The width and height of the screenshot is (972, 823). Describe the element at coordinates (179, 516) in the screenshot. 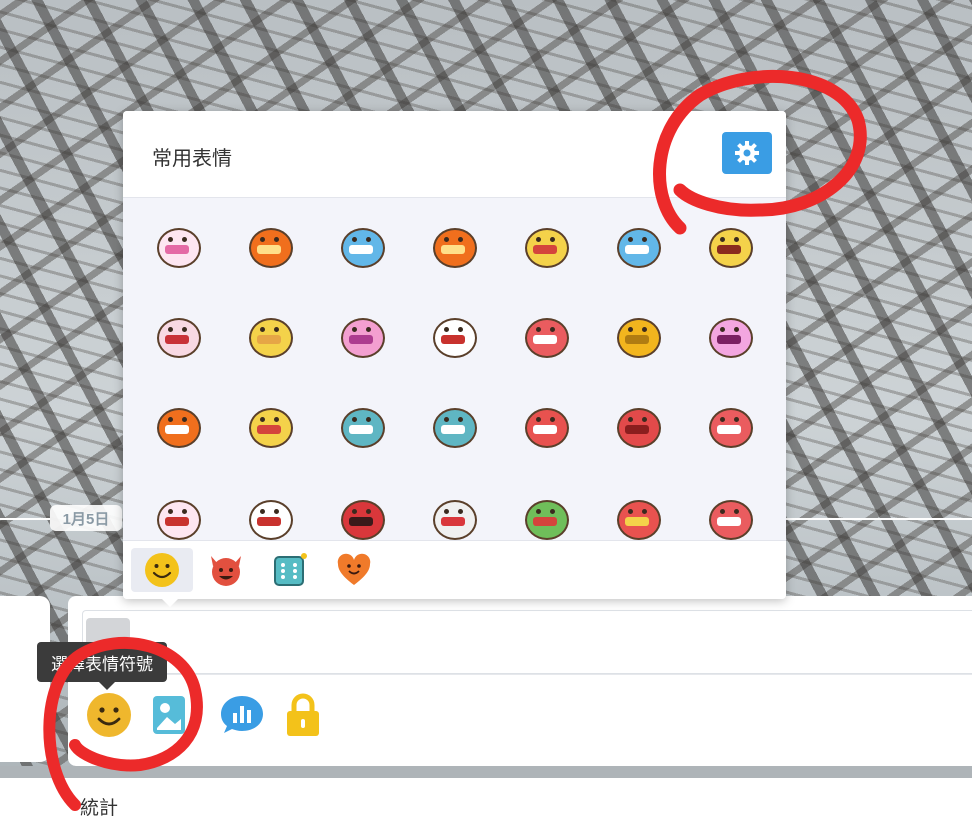

I see `sticker-white-blush-laugh` at that location.